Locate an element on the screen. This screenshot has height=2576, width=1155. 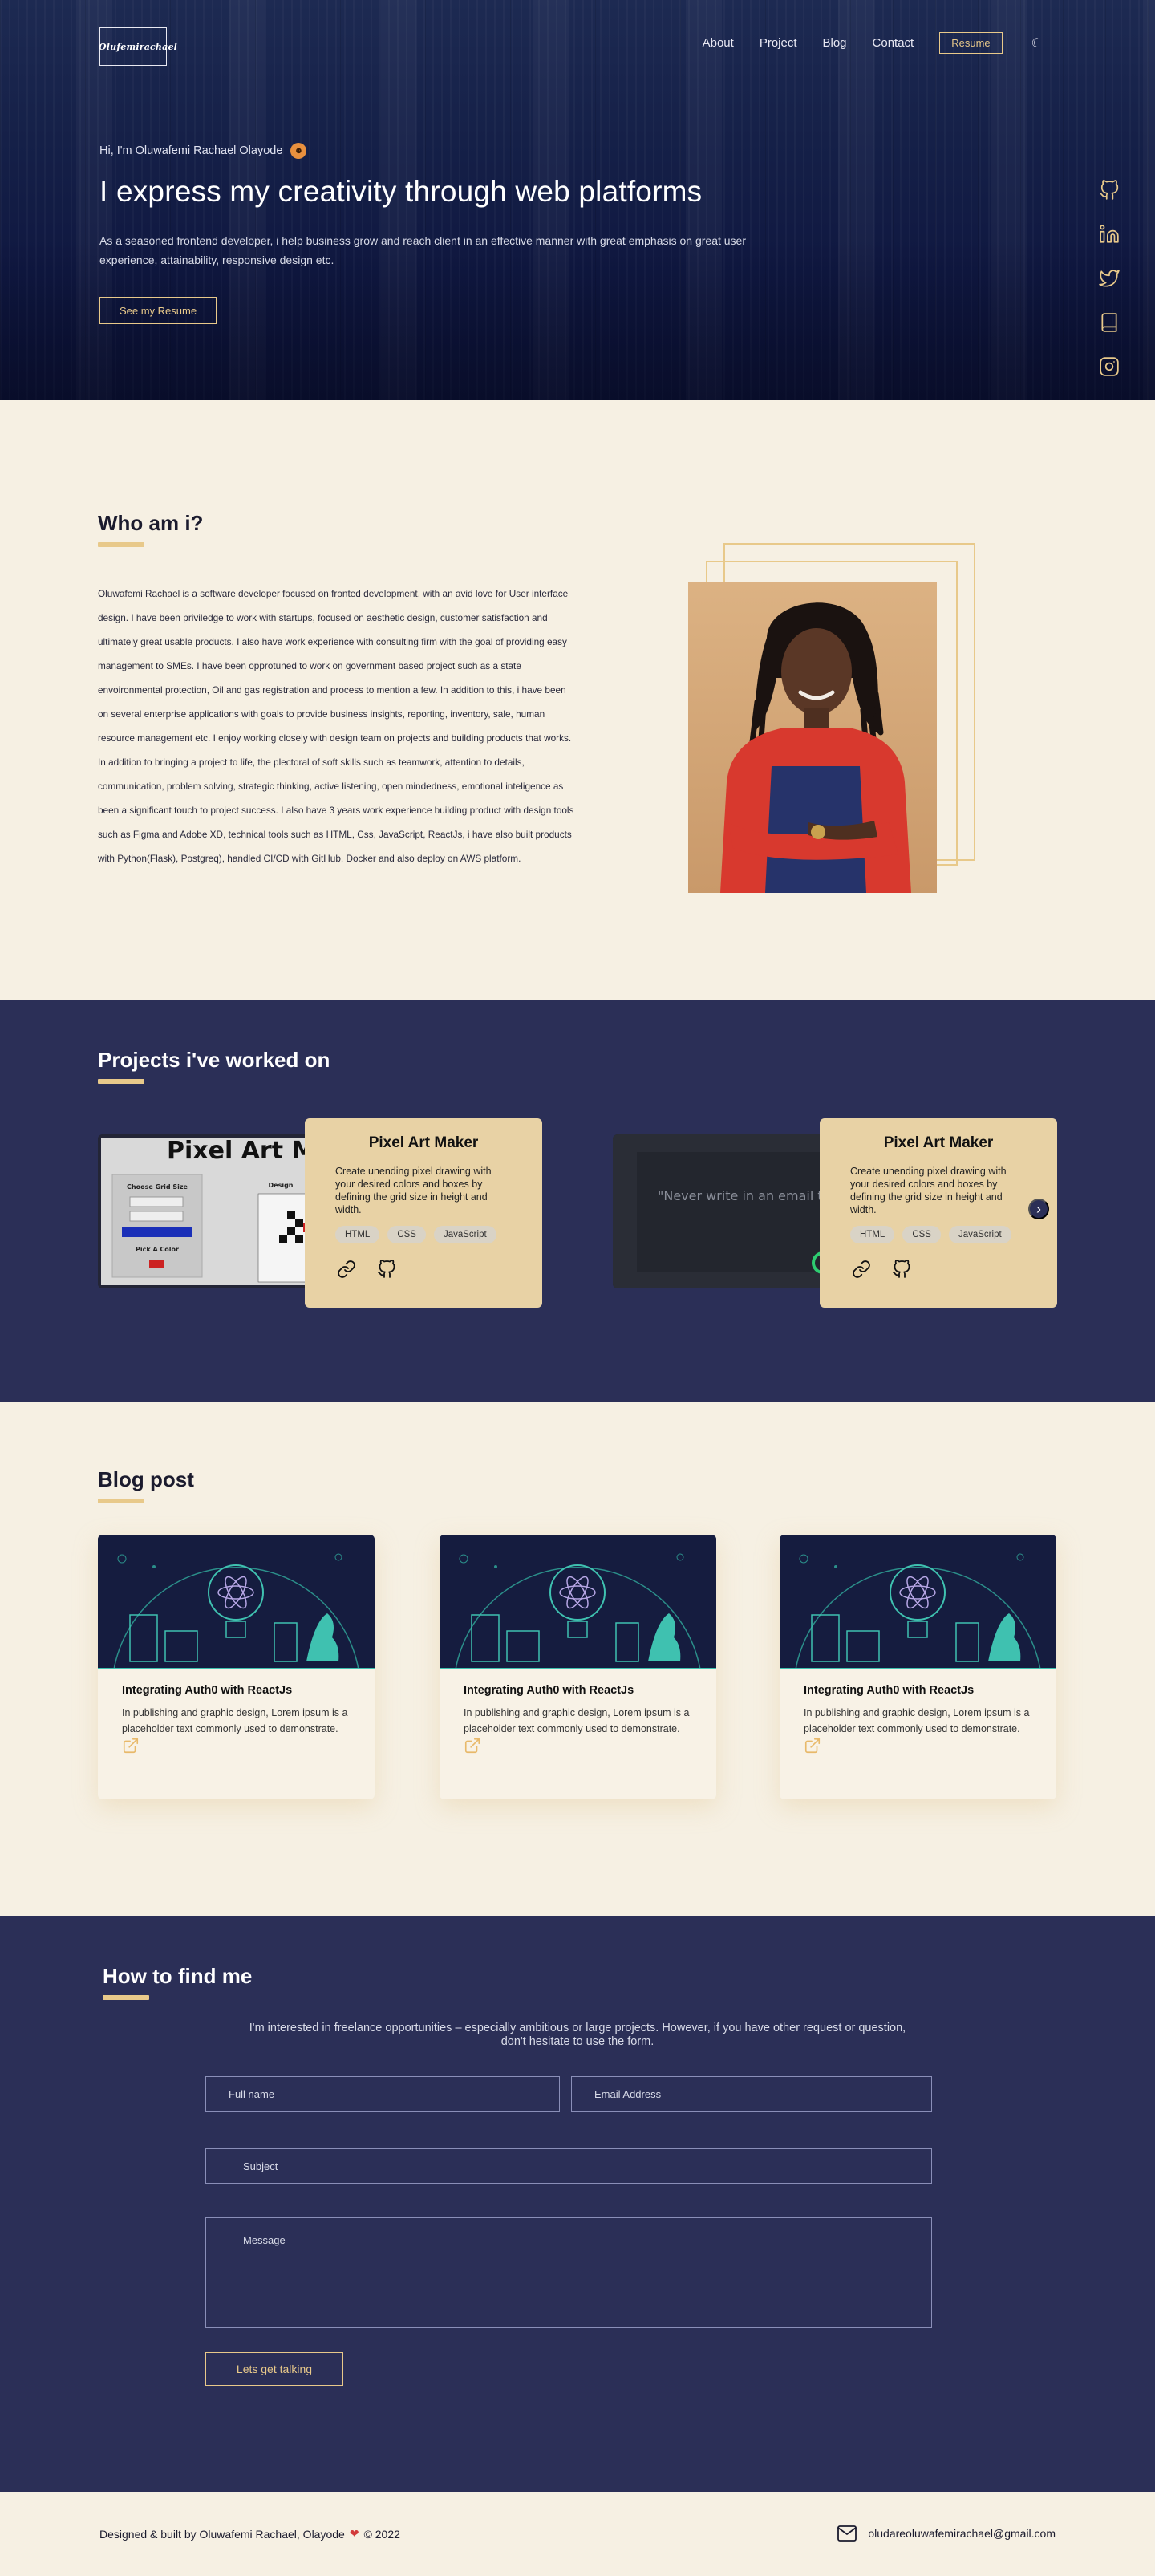
footer-email-link: oludareoluwafemirachael@gmail.com is located at coordinates (947, 2533).